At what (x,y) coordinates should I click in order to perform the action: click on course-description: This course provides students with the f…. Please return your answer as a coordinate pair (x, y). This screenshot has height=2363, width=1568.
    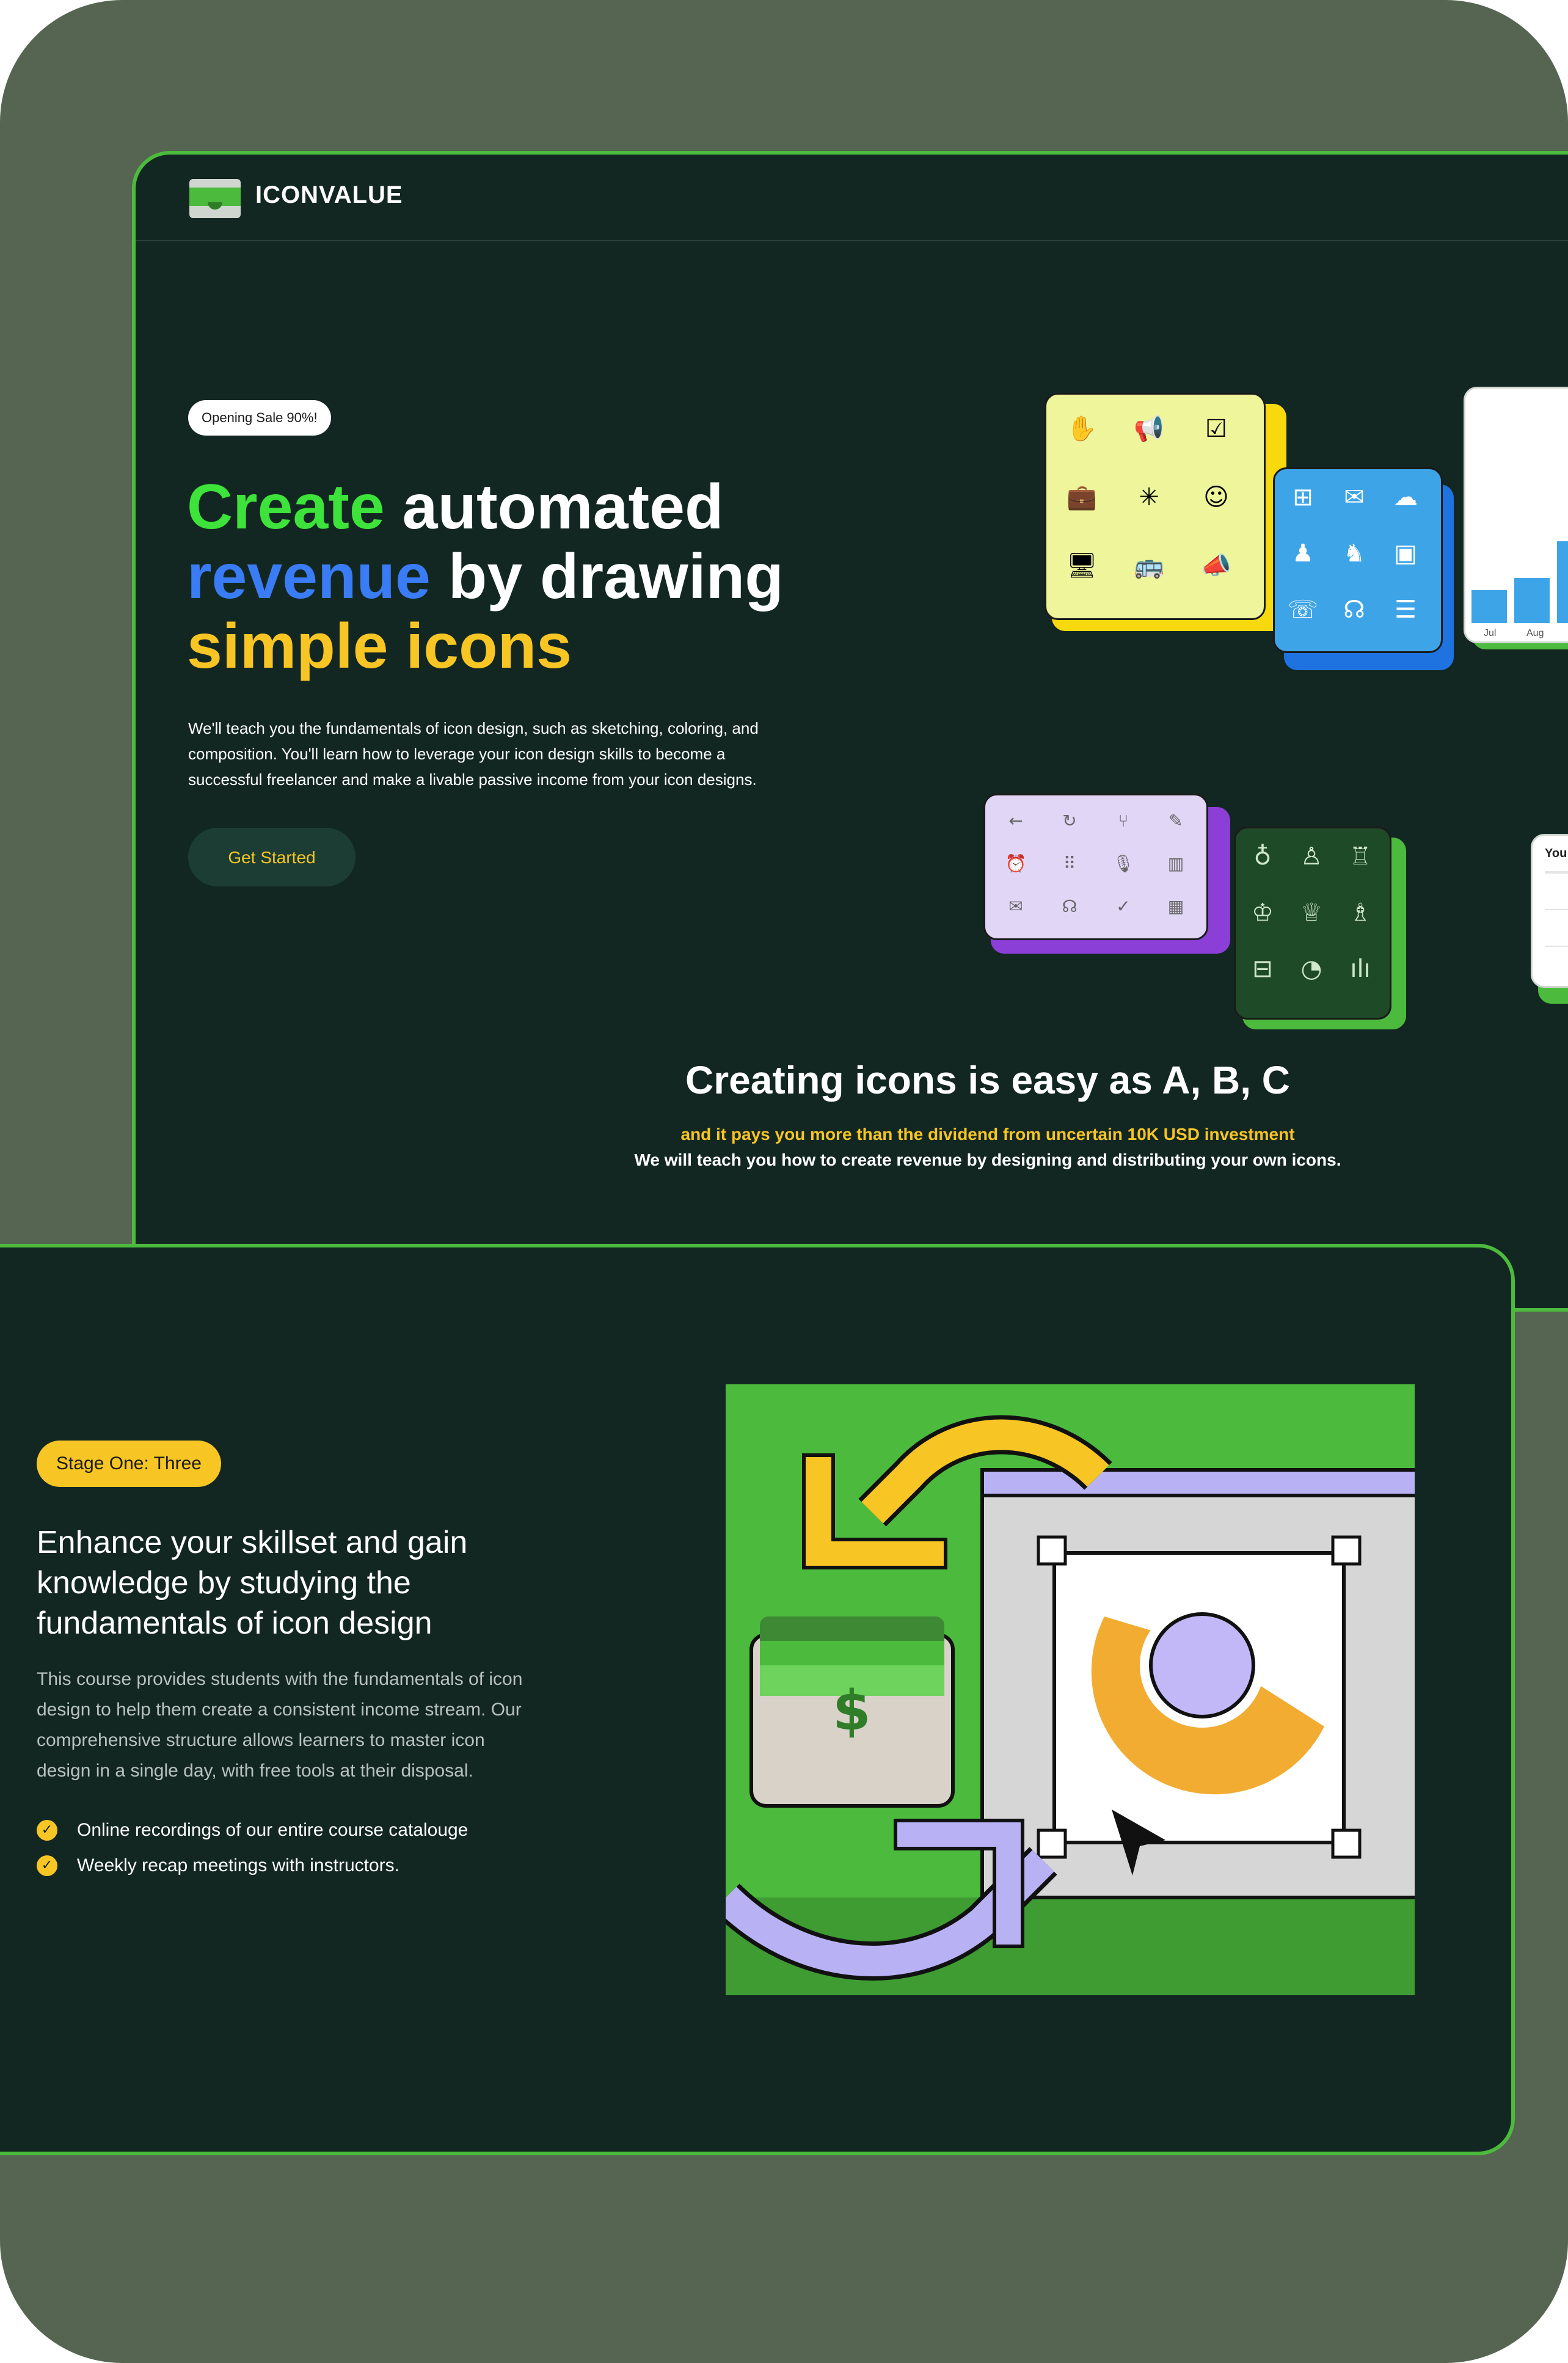
    Looking at the image, I should click on (311, 1725).